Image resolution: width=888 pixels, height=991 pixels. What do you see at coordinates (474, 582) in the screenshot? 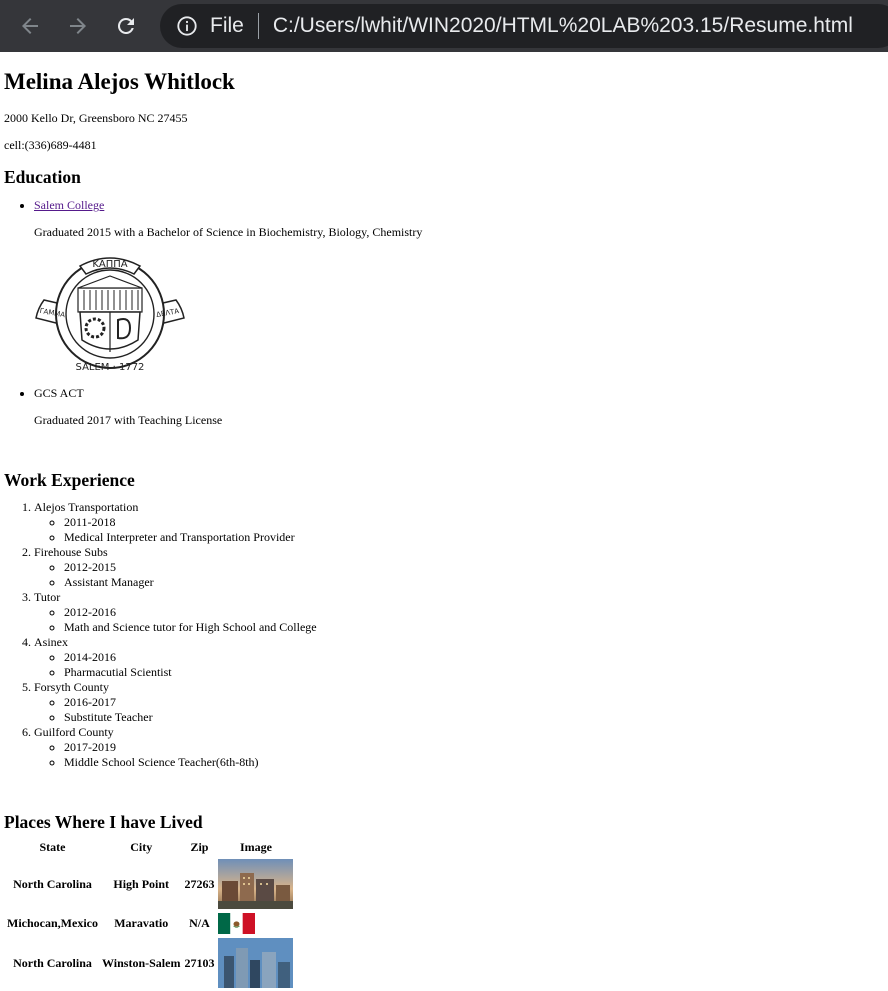
I see `job-role: Assistant Manager` at bounding box center [474, 582].